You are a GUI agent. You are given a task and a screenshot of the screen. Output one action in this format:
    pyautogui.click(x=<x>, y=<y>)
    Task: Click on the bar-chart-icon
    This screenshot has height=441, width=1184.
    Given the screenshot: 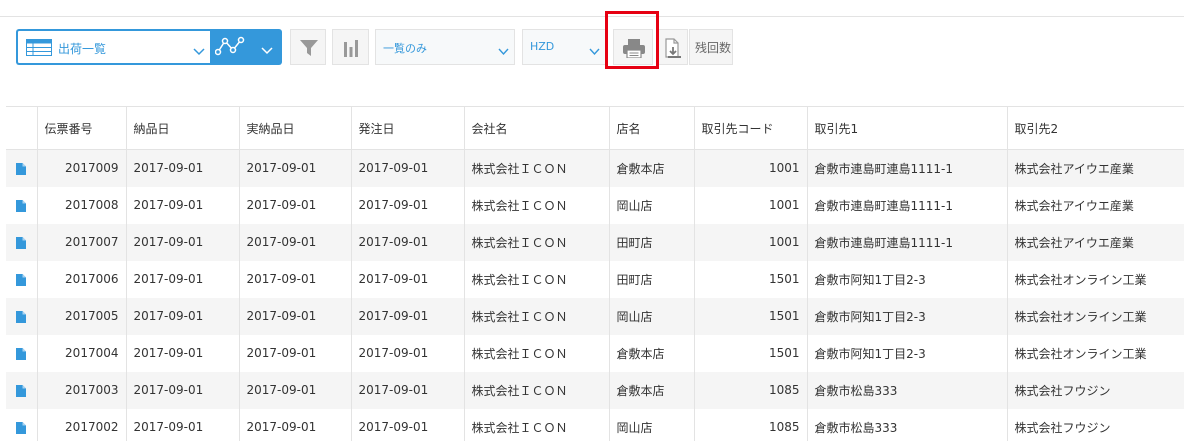 What is the action you would take?
    pyautogui.click(x=351, y=48)
    